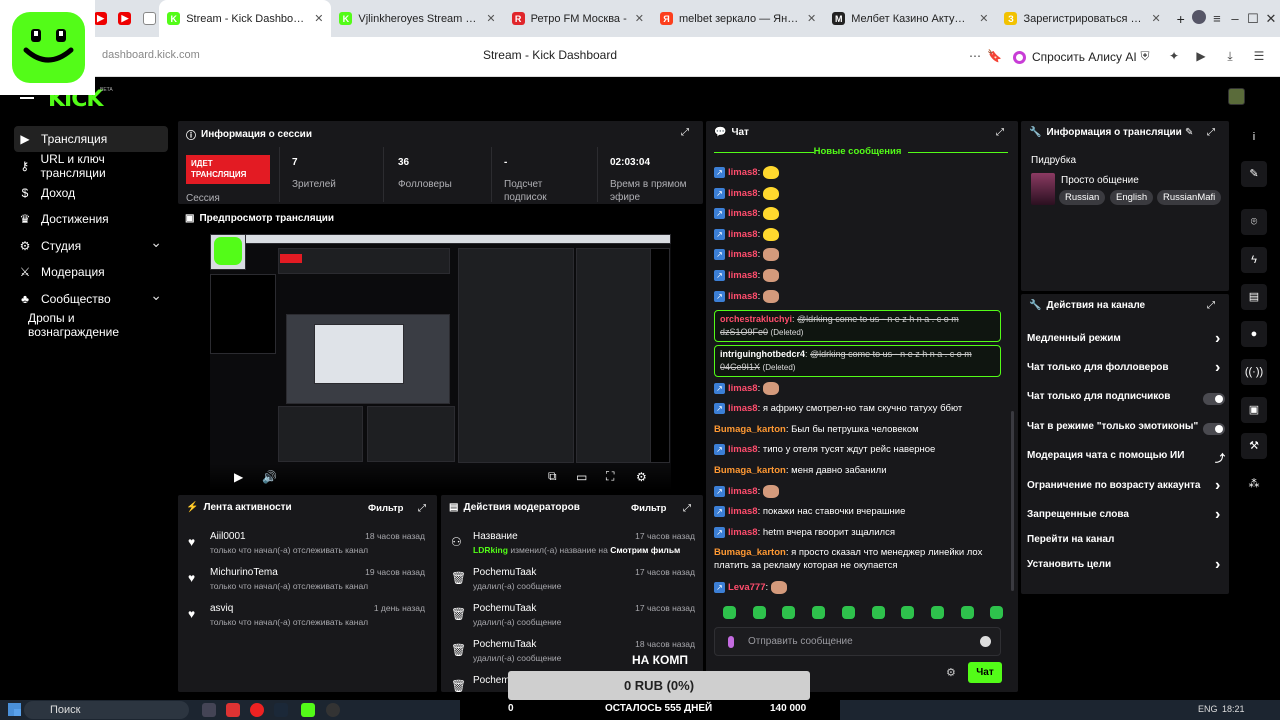 The image size is (1280, 720). I want to click on activity-filter-button: Фильтр, so click(385, 508).